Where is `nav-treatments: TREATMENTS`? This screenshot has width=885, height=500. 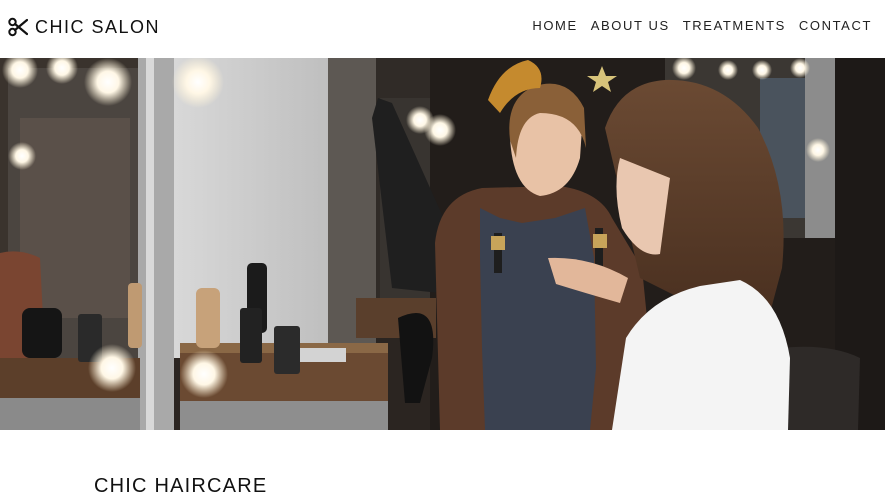 nav-treatments: TREATMENTS is located at coordinates (734, 25).